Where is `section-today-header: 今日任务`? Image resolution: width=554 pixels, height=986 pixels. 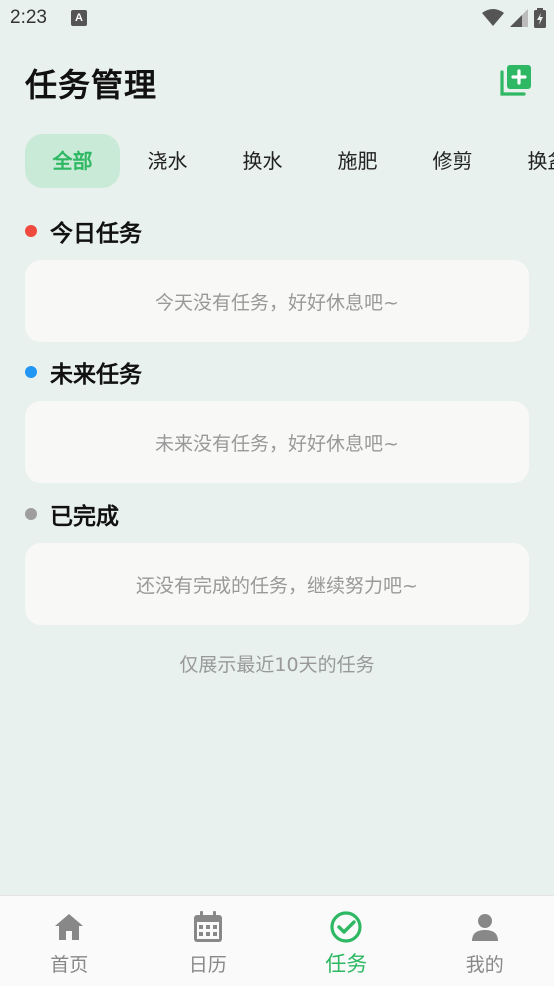 section-today-header: 今日任务 is located at coordinates (83, 231).